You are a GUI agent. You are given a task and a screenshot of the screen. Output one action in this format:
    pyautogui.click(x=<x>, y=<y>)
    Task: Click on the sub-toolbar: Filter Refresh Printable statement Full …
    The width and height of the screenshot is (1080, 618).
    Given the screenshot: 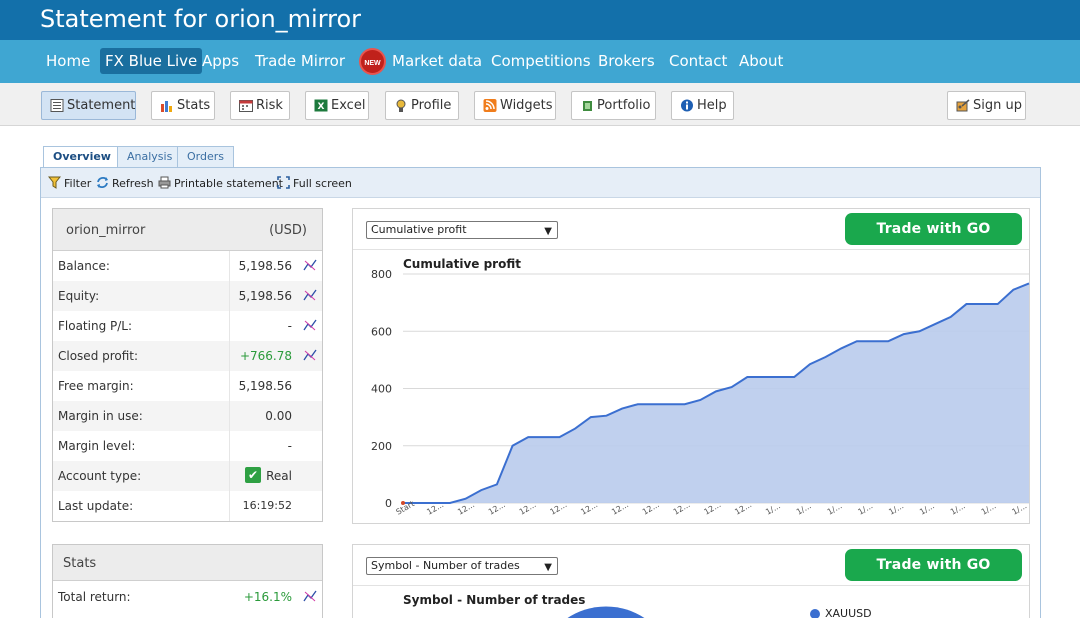 What is the action you would take?
    pyautogui.click(x=540, y=183)
    